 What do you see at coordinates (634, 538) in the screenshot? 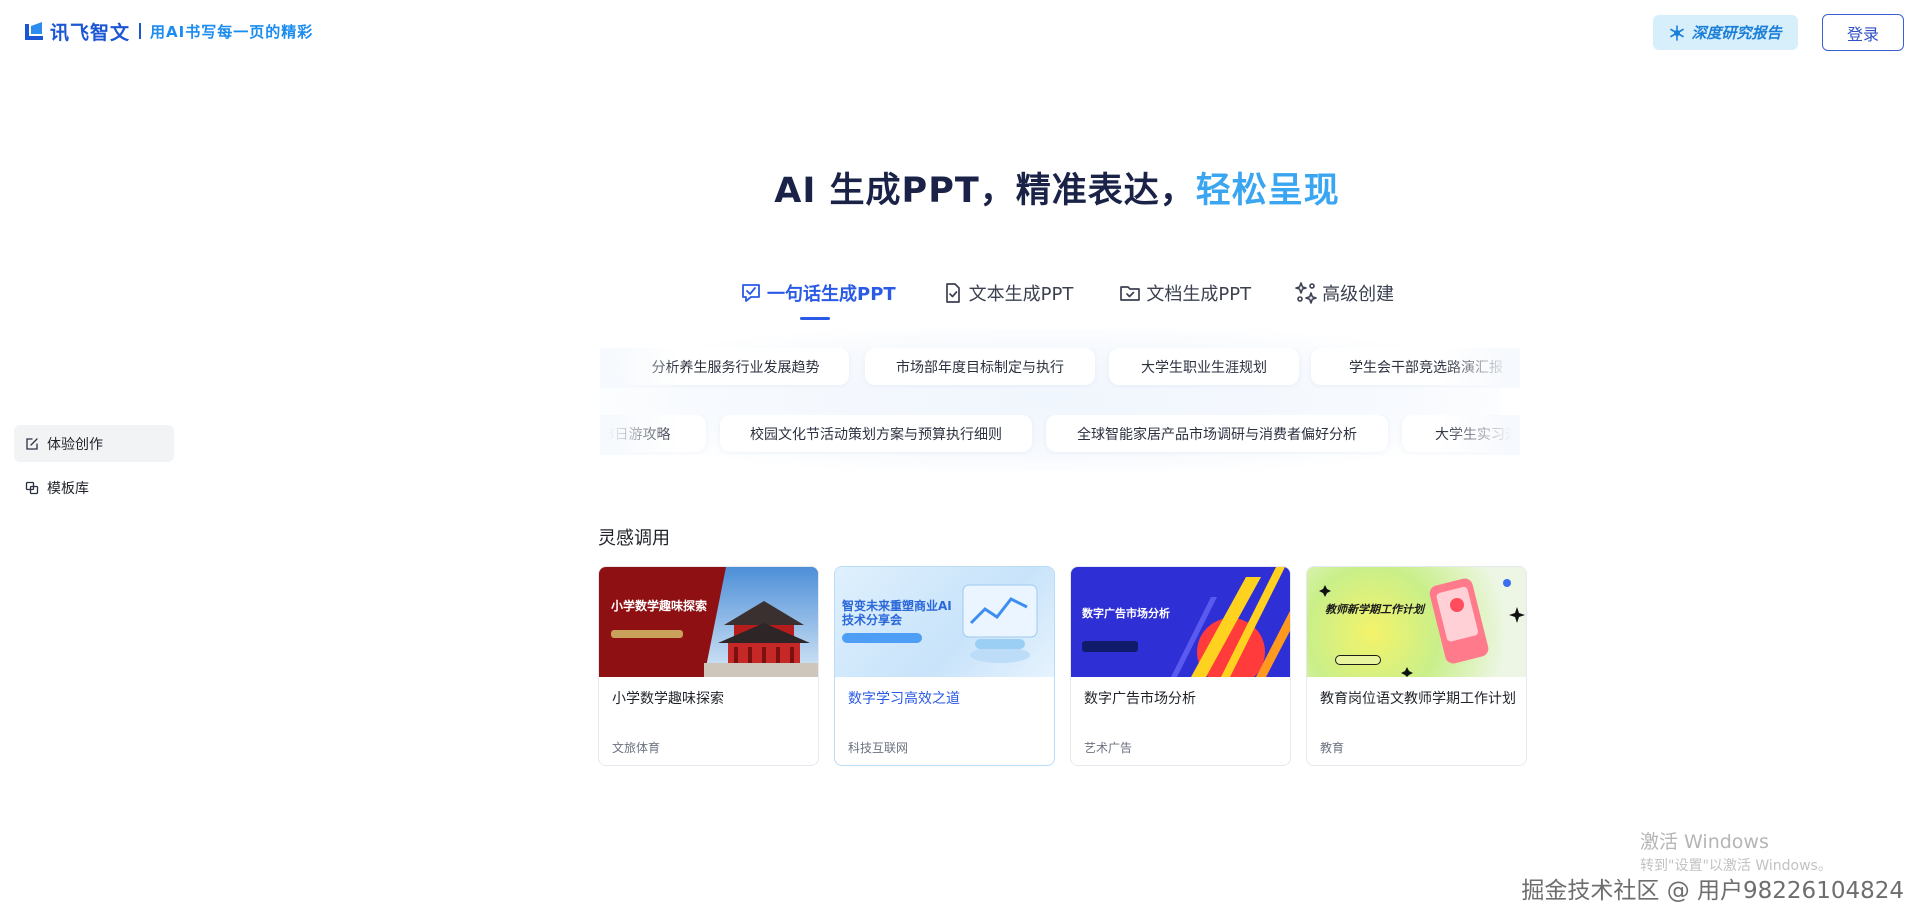
I see `inspiration-title: 灵感调用` at bounding box center [634, 538].